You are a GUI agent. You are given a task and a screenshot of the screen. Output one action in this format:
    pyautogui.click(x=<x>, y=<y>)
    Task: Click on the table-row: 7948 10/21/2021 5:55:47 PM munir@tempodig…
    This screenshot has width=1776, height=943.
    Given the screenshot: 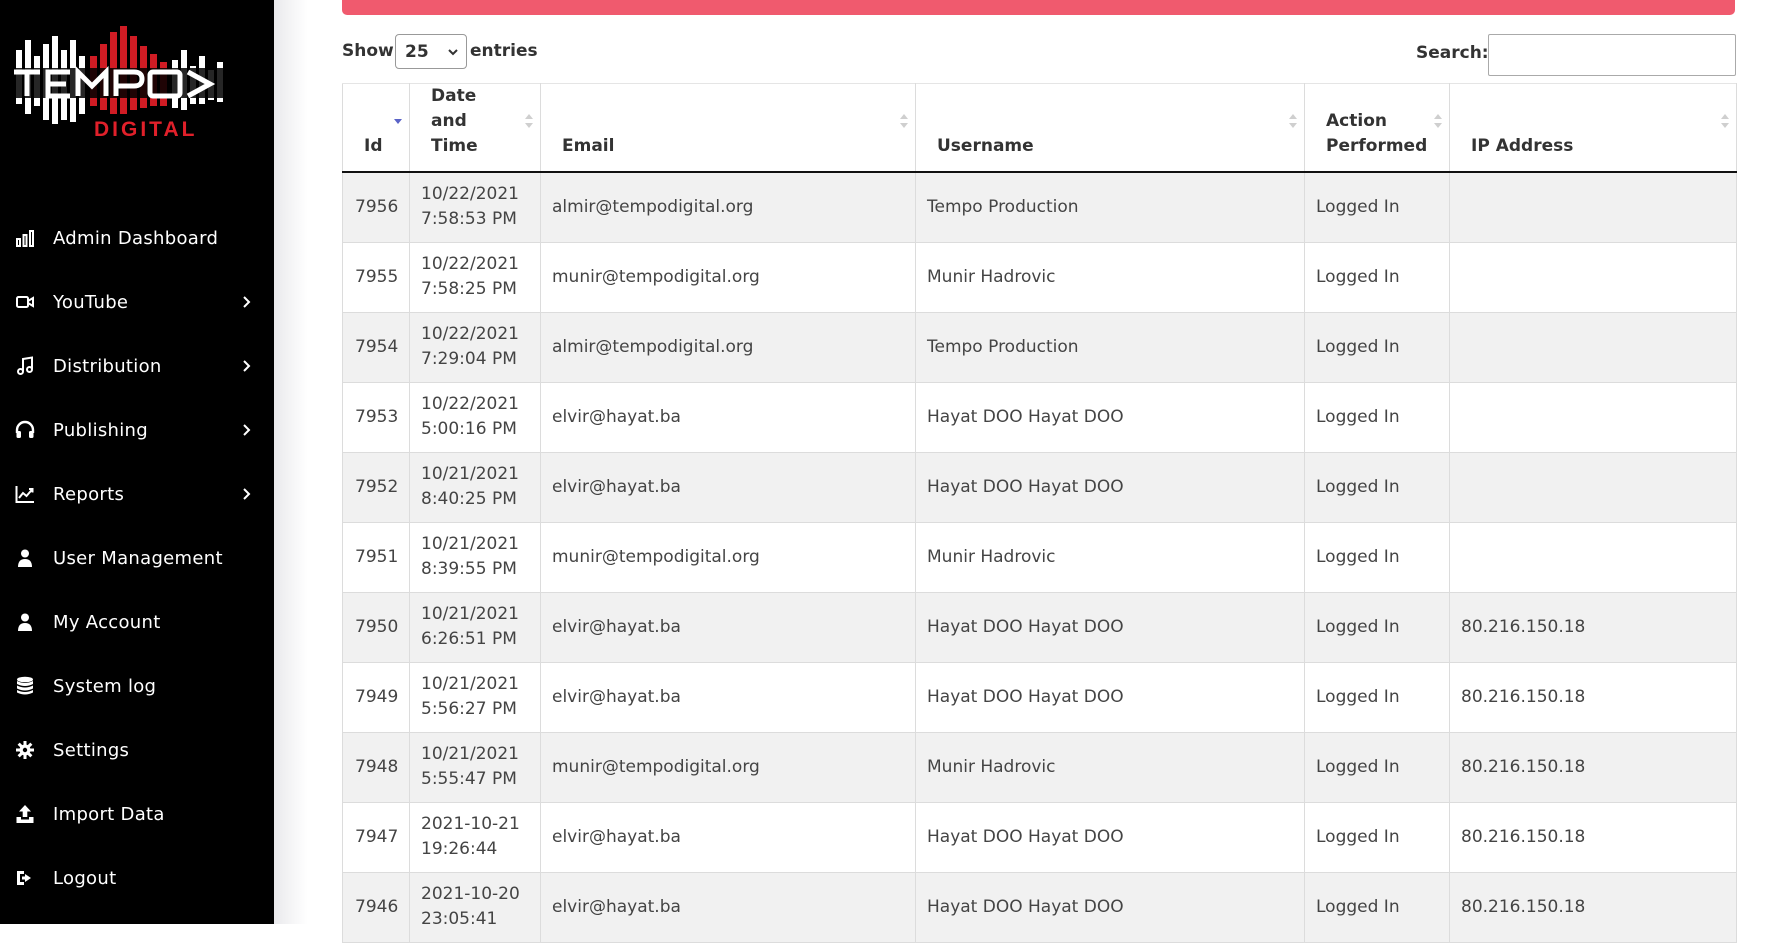 What is the action you would take?
    pyautogui.click(x=1039, y=767)
    